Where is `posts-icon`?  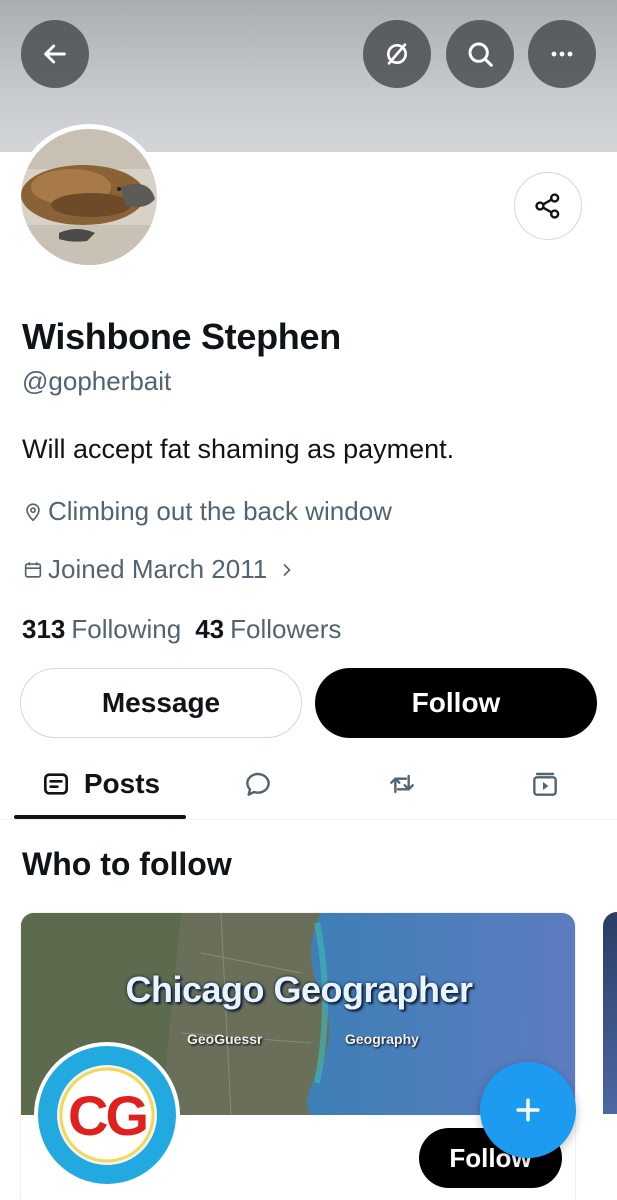
posts-icon is located at coordinates (55, 784).